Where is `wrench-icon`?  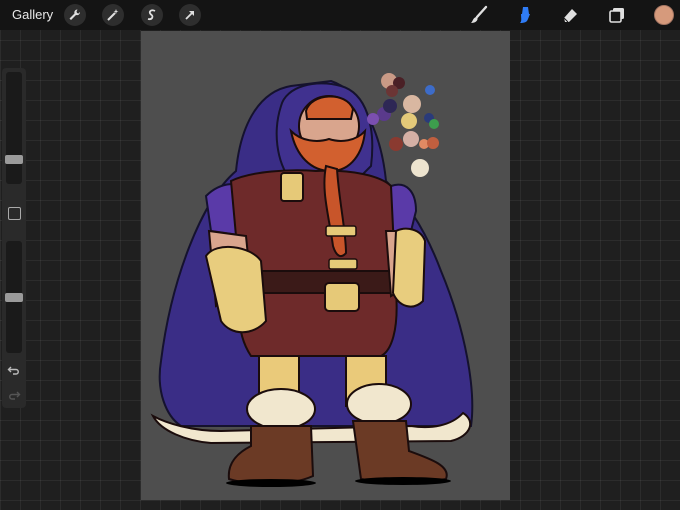 wrench-icon is located at coordinates (75, 15).